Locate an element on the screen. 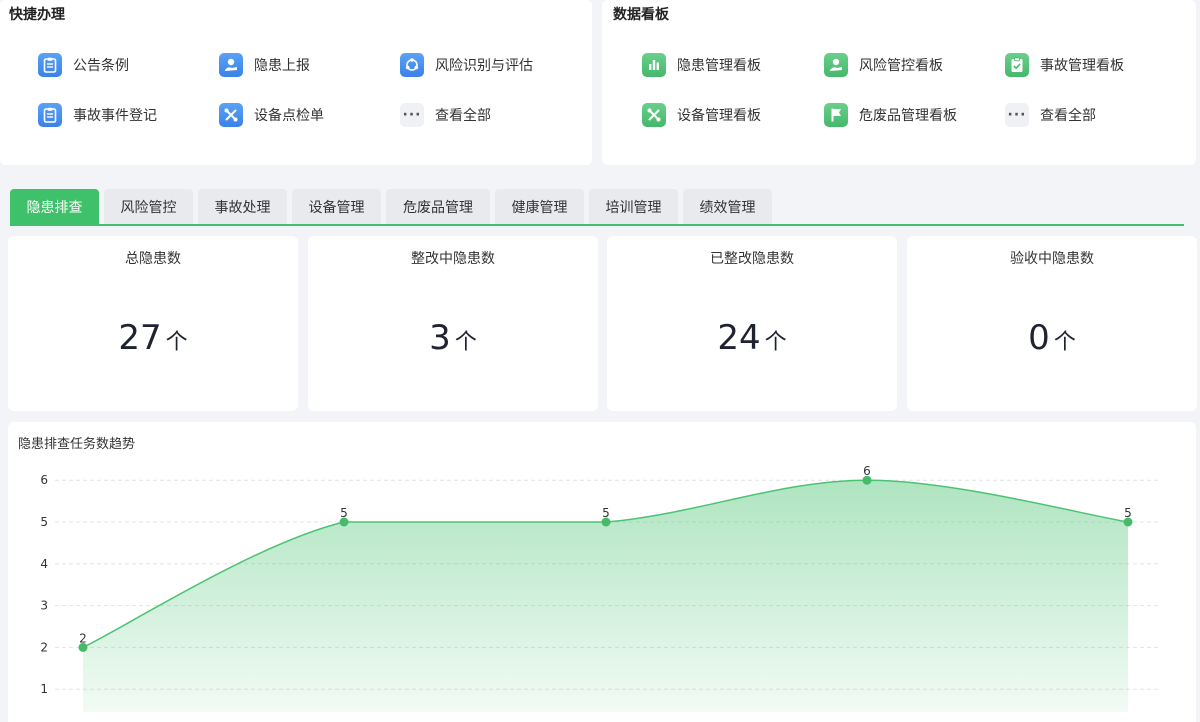 The image size is (1200, 722). tab-health-management: 健康管理 is located at coordinates (539, 207).